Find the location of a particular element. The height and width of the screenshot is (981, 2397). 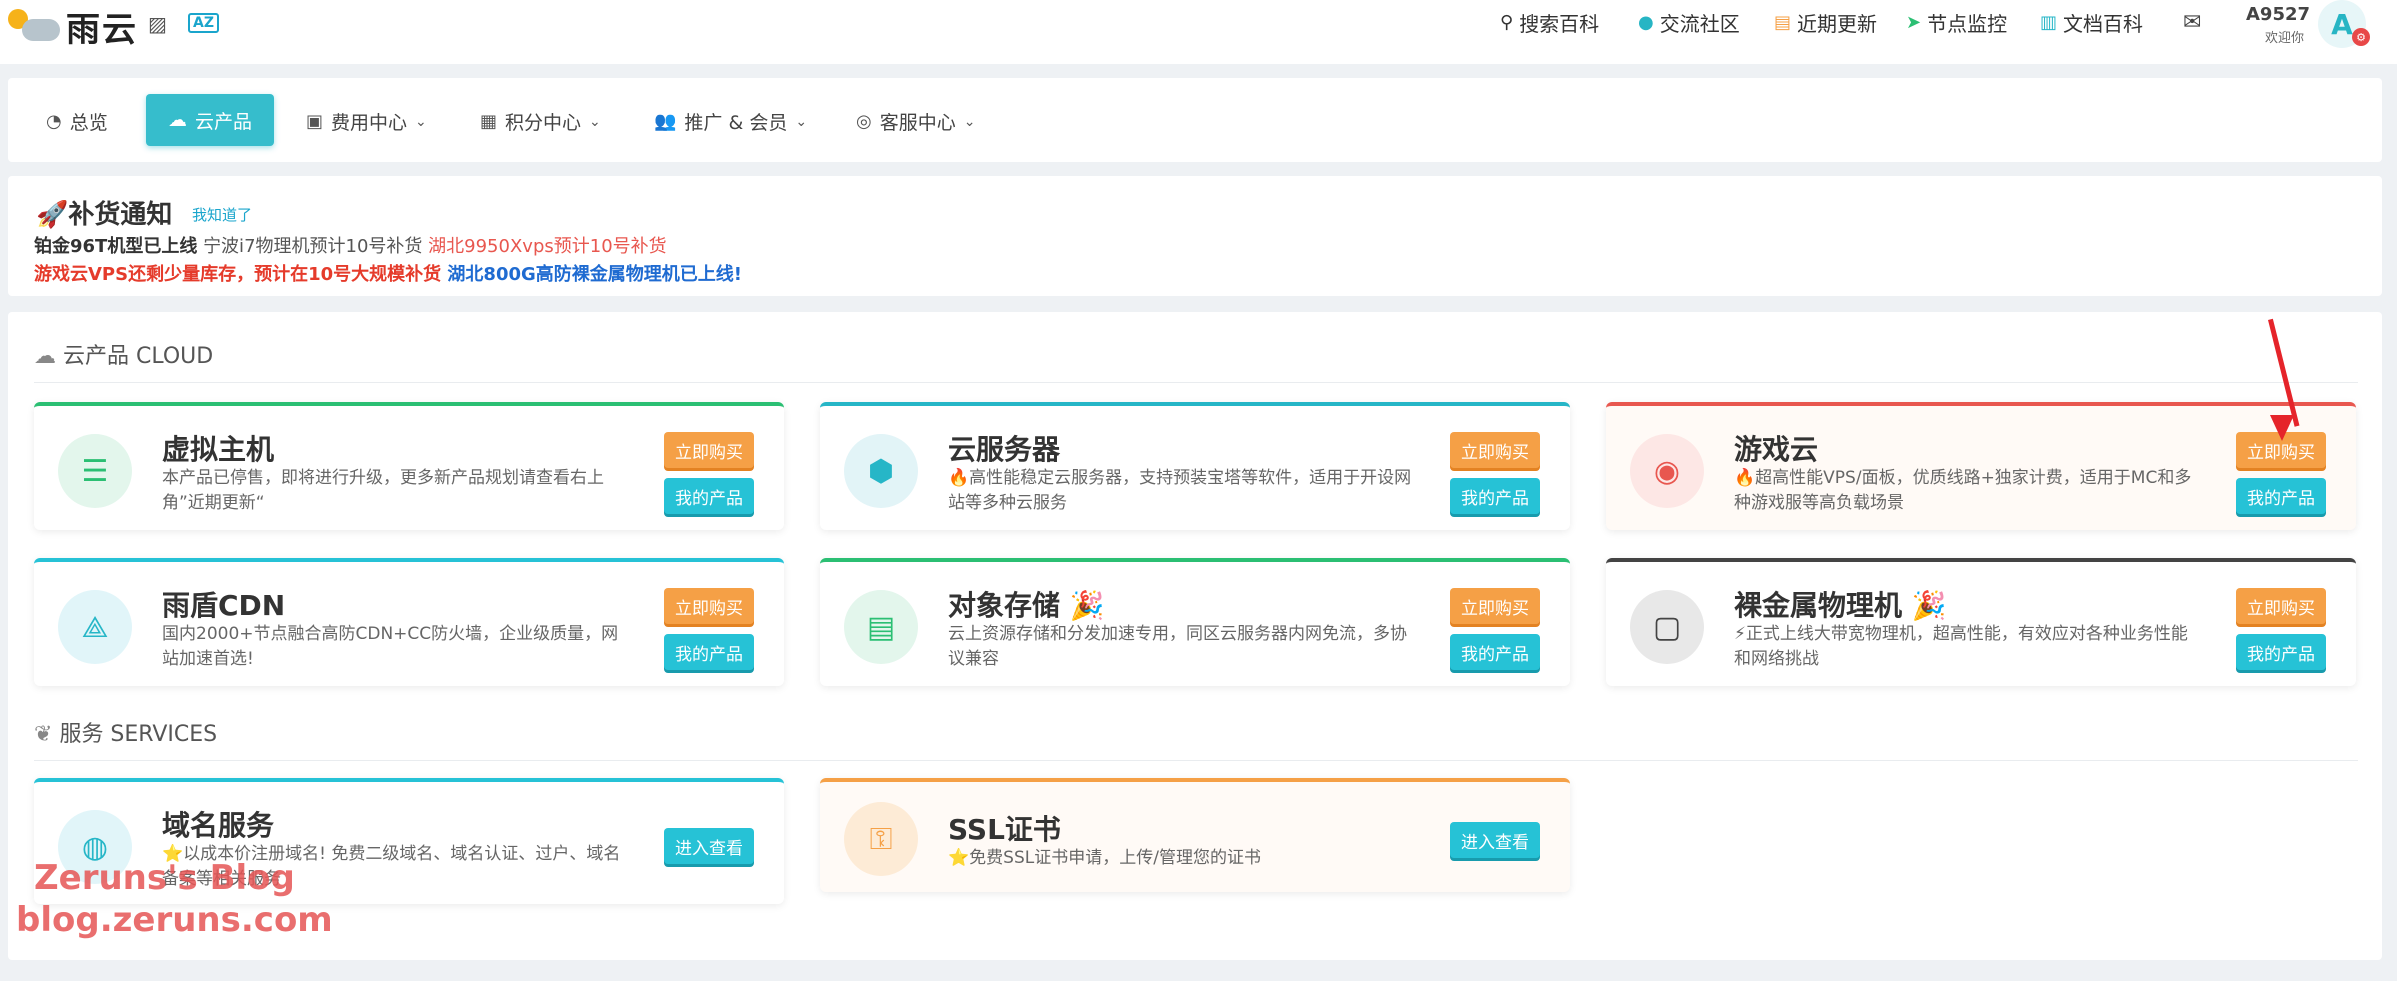

nav-label: 交流社区 is located at coordinates (1699, 24).